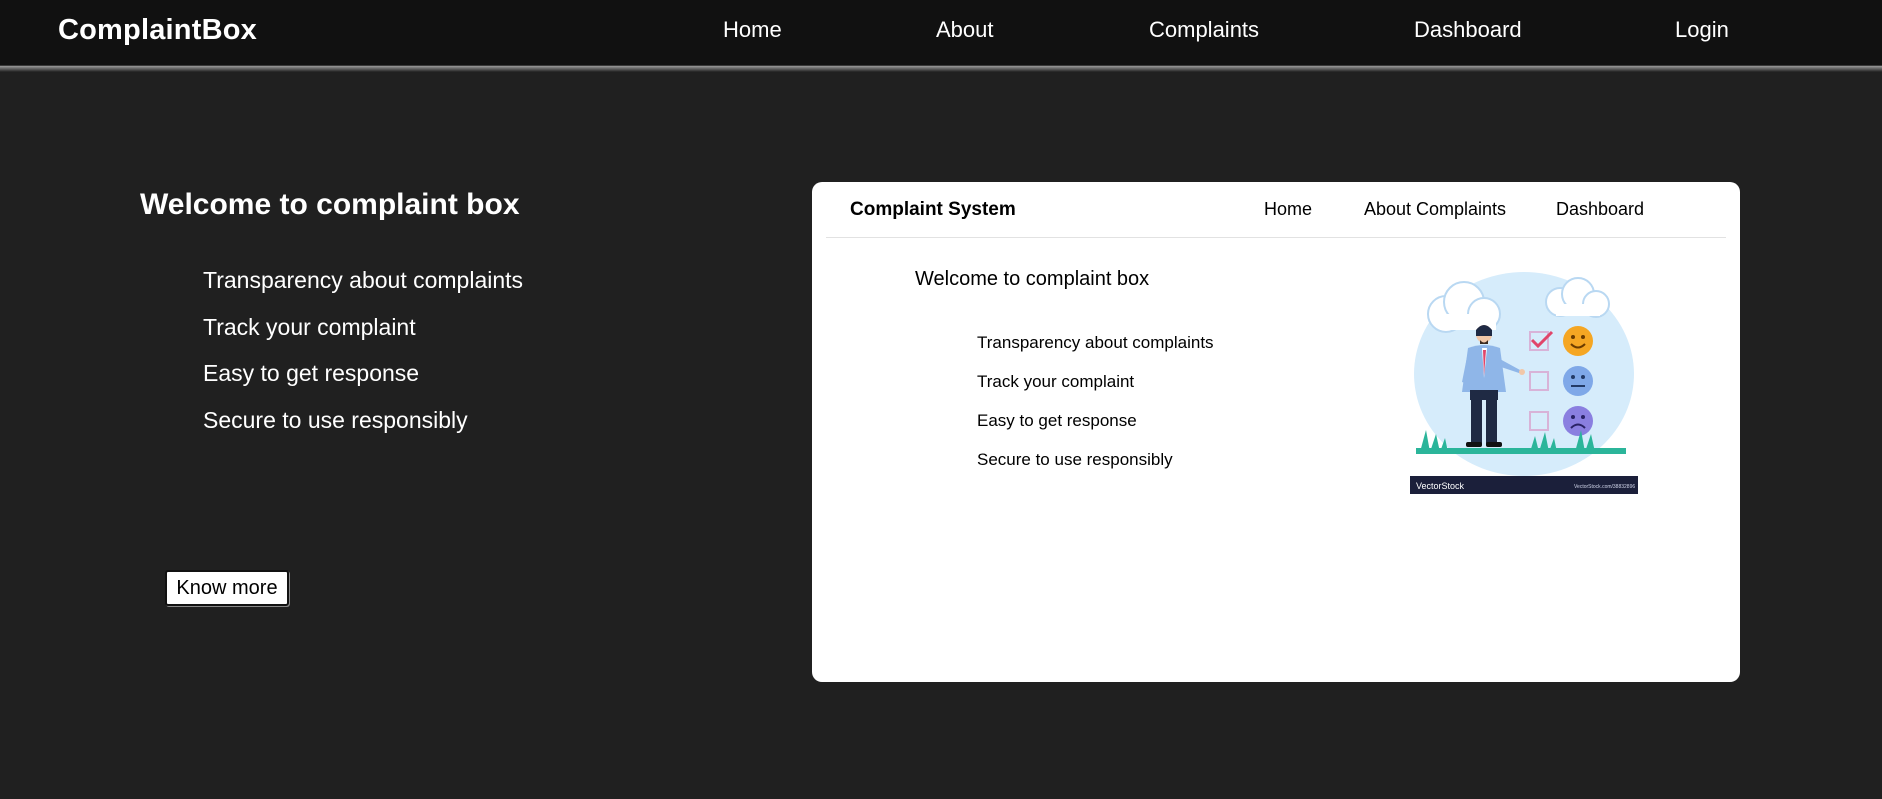 The width and height of the screenshot is (1882, 799). Describe the element at coordinates (1204, 30) in the screenshot. I see `nav-complaints-link: Complaints` at that location.